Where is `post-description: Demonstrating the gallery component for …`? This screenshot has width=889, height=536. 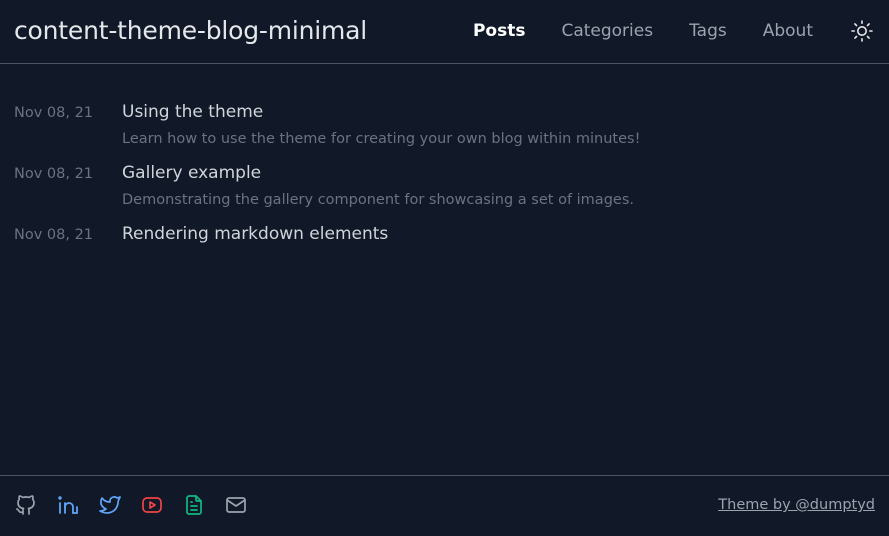 post-description: Demonstrating the gallery component for … is located at coordinates (378, 200).